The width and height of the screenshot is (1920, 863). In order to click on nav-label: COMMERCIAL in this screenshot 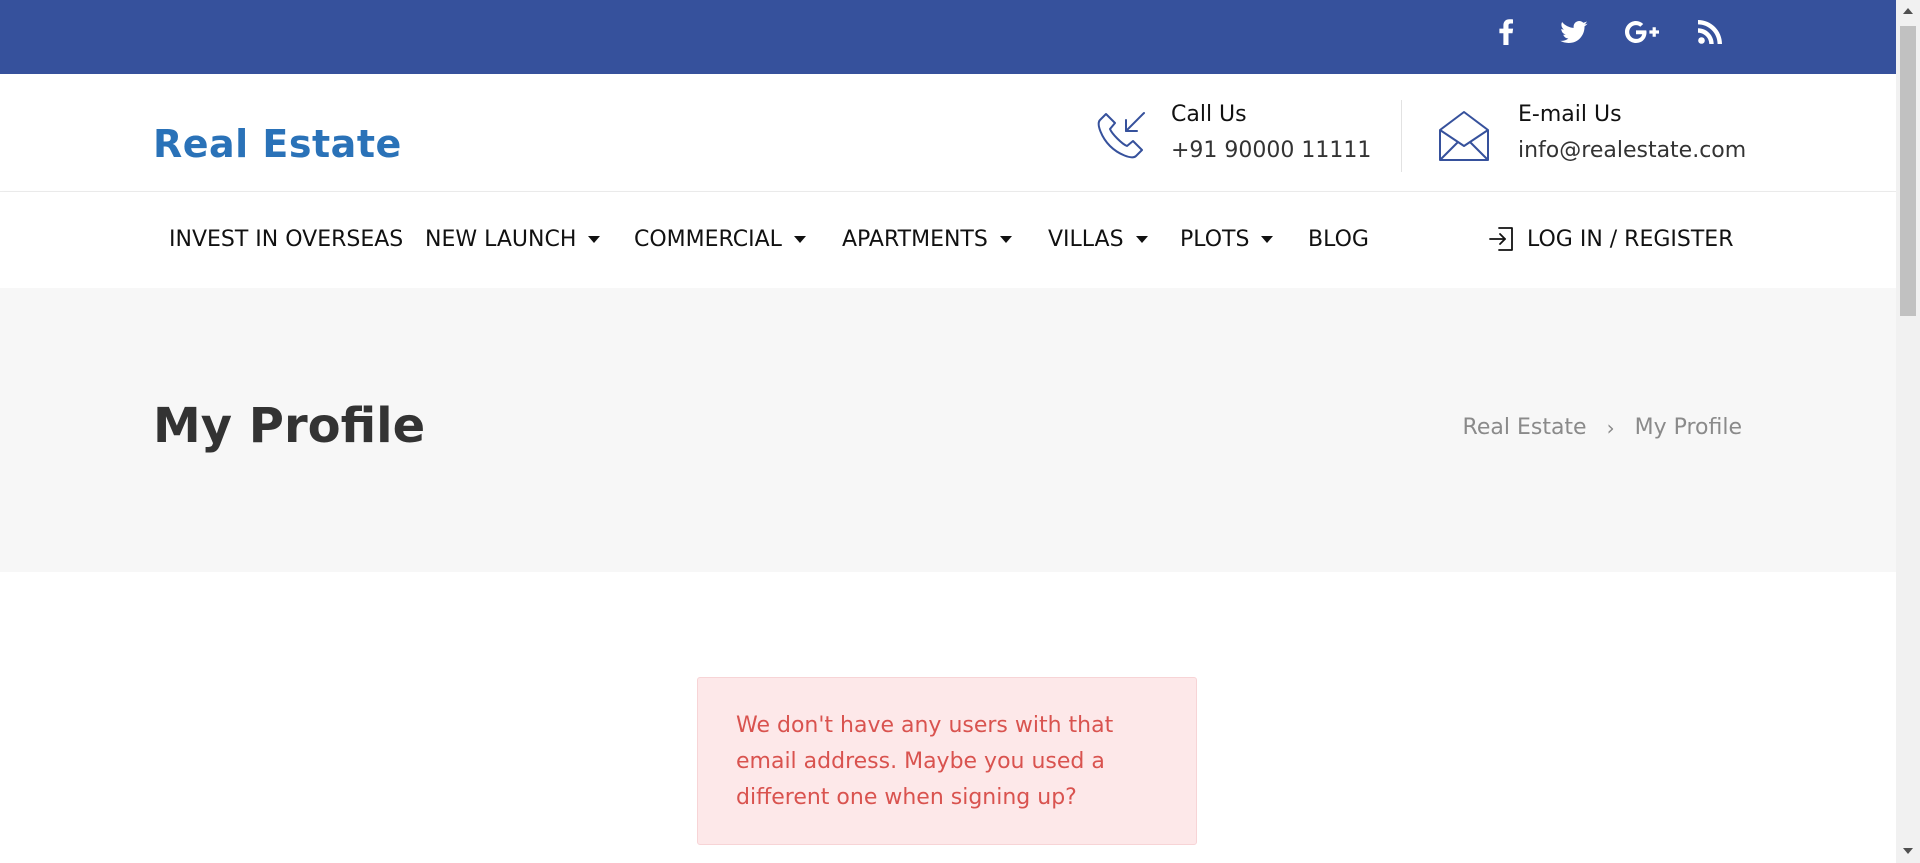, I will do `click(708, 239)`.